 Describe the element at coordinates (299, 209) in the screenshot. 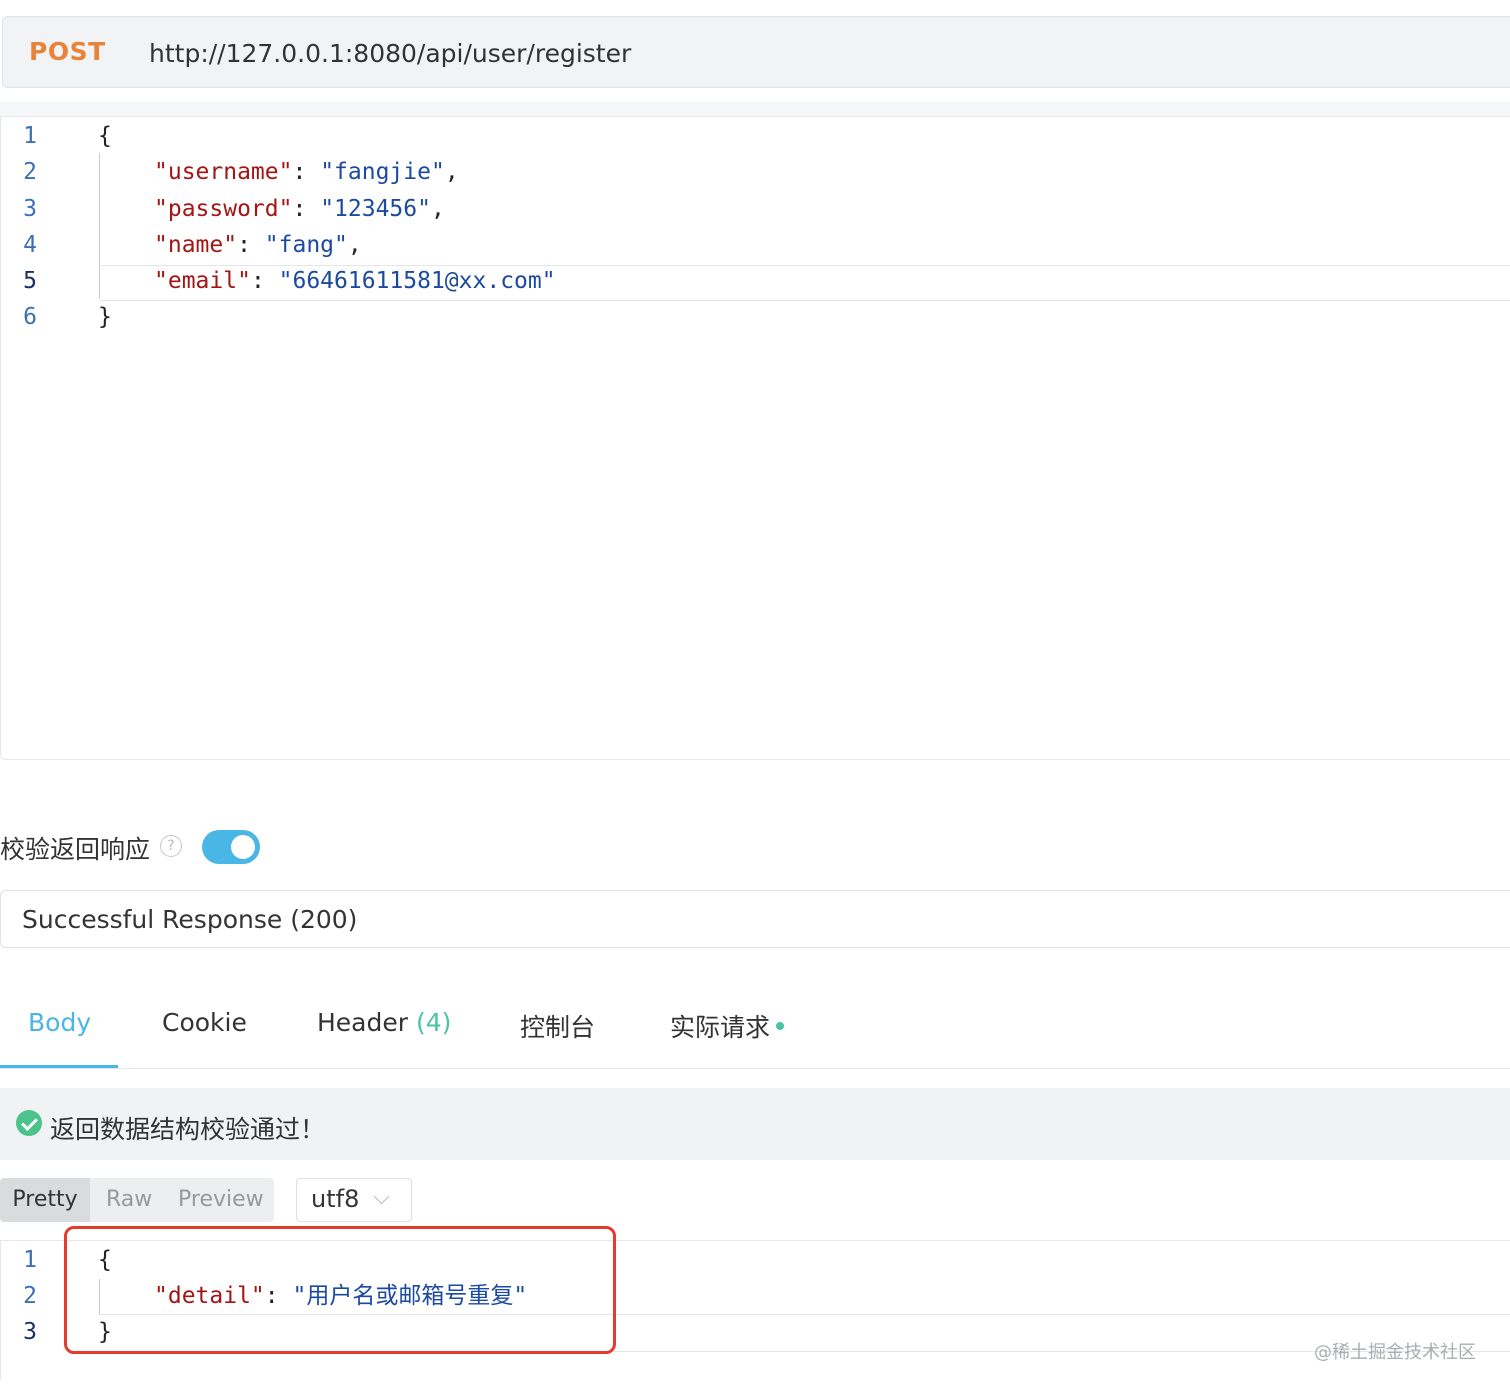

I see `code-line: "password": "123456",` at that location.